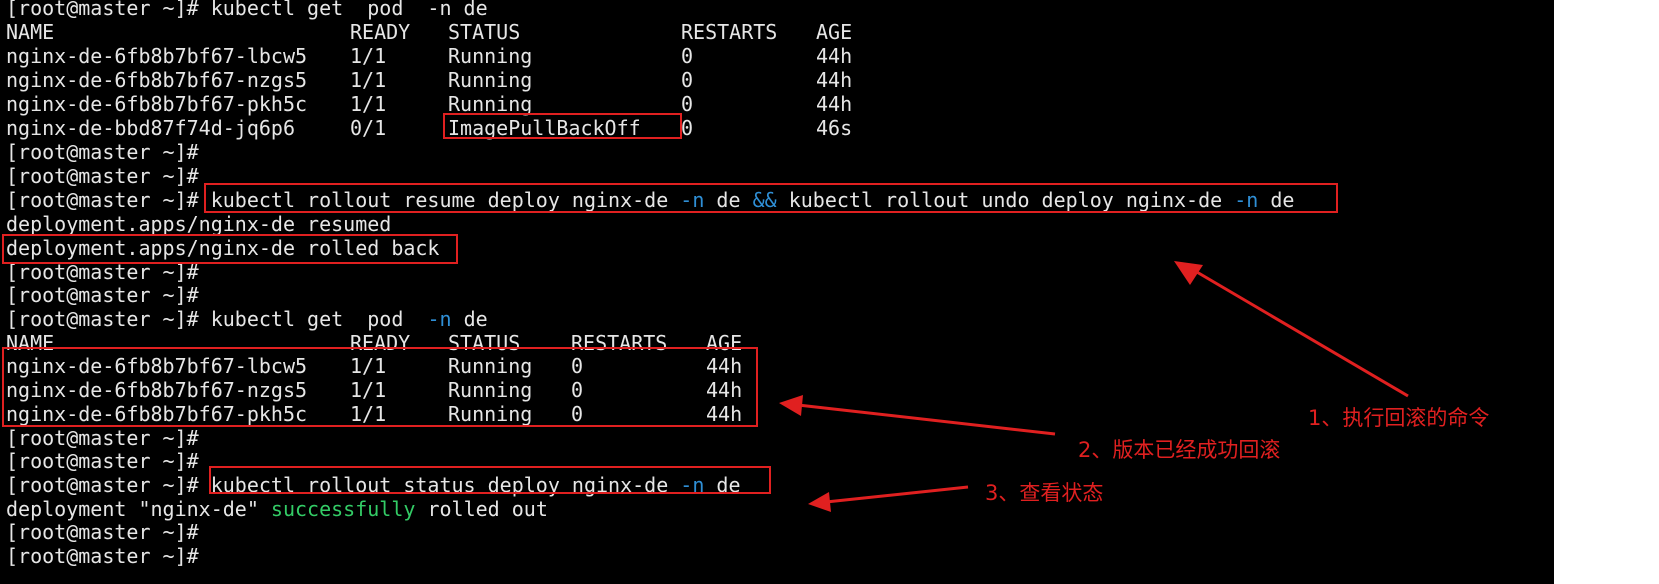 Image resolution: width=1659 pixels, height=584 pixels. What do you see at coordinates (380, 32) in the screenshot?
I see `col-ready-header: READY` at bounding box center [380, 32].